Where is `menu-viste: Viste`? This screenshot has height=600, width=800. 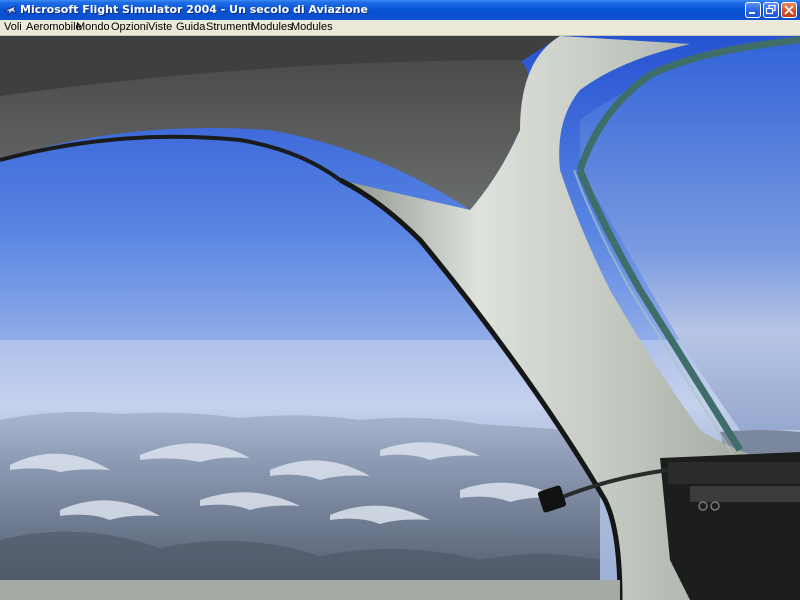
menu-viste: Viste is located at coordinates (160, 27).